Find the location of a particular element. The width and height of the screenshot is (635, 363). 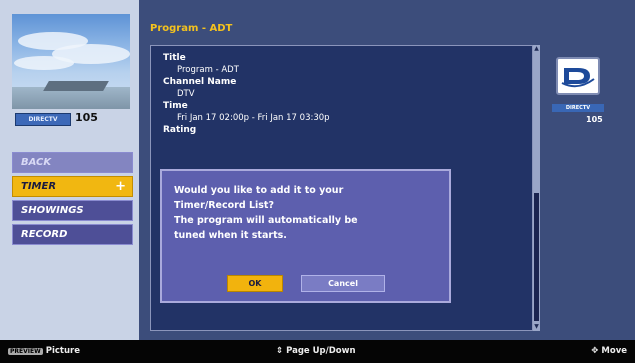

plus-icon: + is located at coordinates (120, 186).